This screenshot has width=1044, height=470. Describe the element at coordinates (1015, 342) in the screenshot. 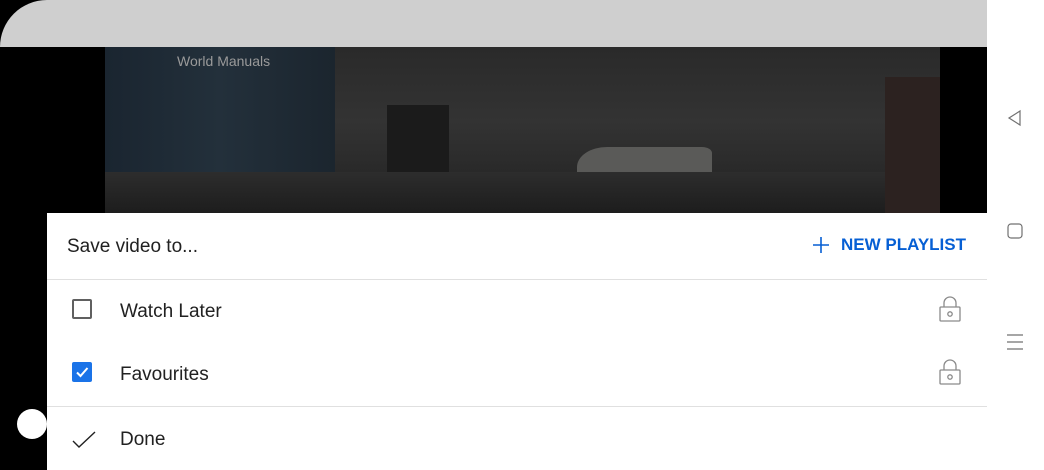

I see `menu-lines-icon` at that location.